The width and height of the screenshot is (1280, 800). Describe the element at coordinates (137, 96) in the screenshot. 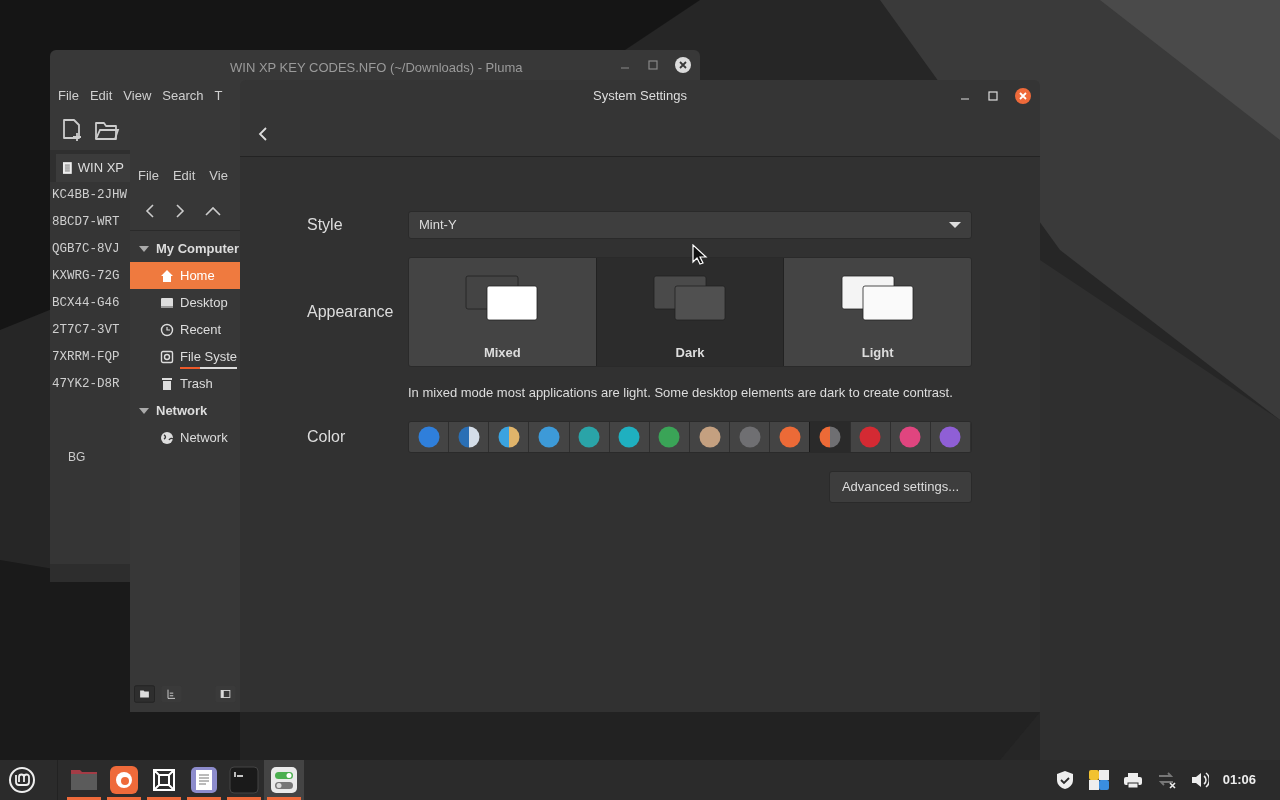

I see `menu-item: View` at that location.